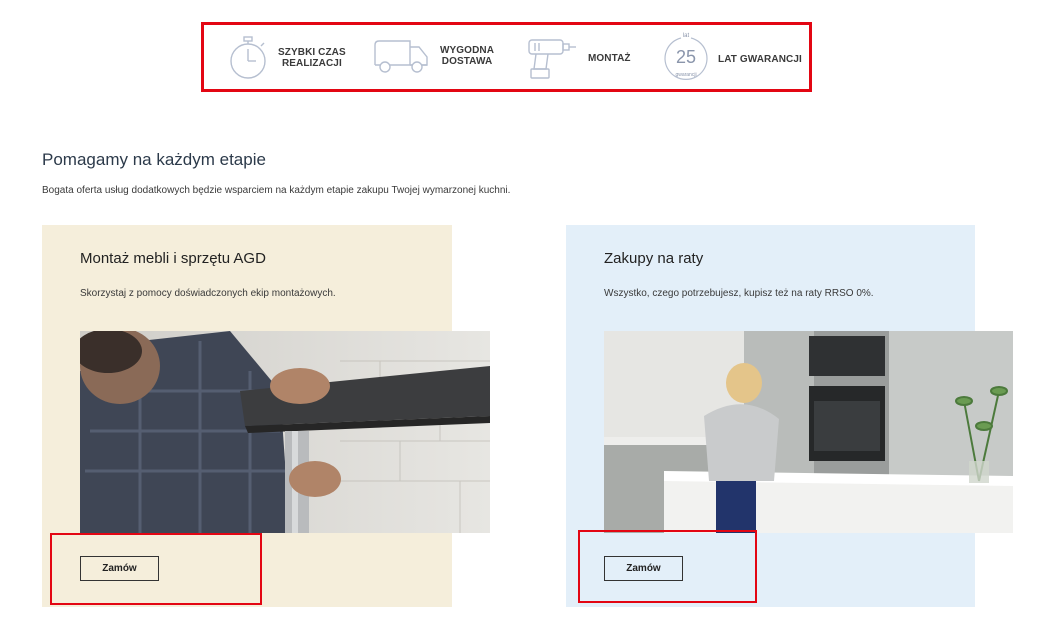 This screenshot has width=1046, height=617. What do you see at coordinates (467, 61) in the screenshot?
I see `feature-label: DOSTAWA` at bounding box center [467, 61].